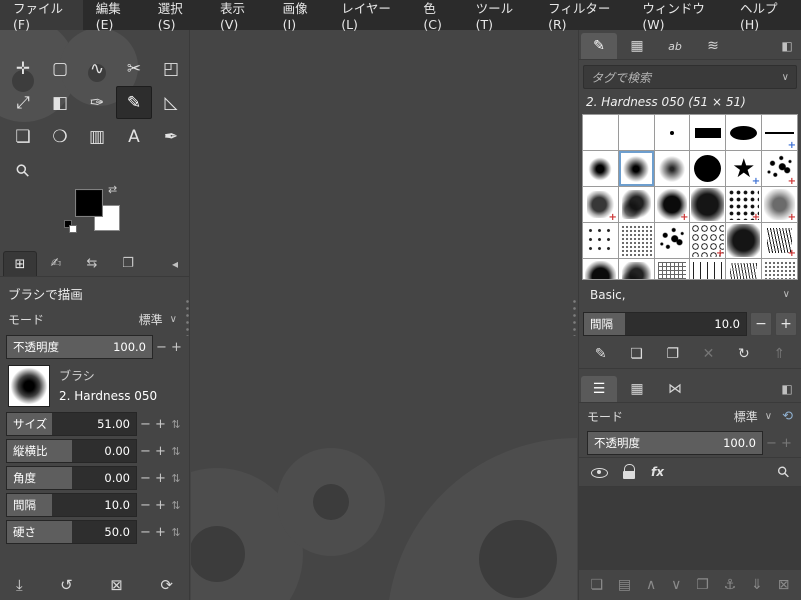 The image size is (801, 600). What do you see at coordinates (176, 478) in the screenshot?
I see `angle-link-icon: ⇅` at bounding box center [176, 478].